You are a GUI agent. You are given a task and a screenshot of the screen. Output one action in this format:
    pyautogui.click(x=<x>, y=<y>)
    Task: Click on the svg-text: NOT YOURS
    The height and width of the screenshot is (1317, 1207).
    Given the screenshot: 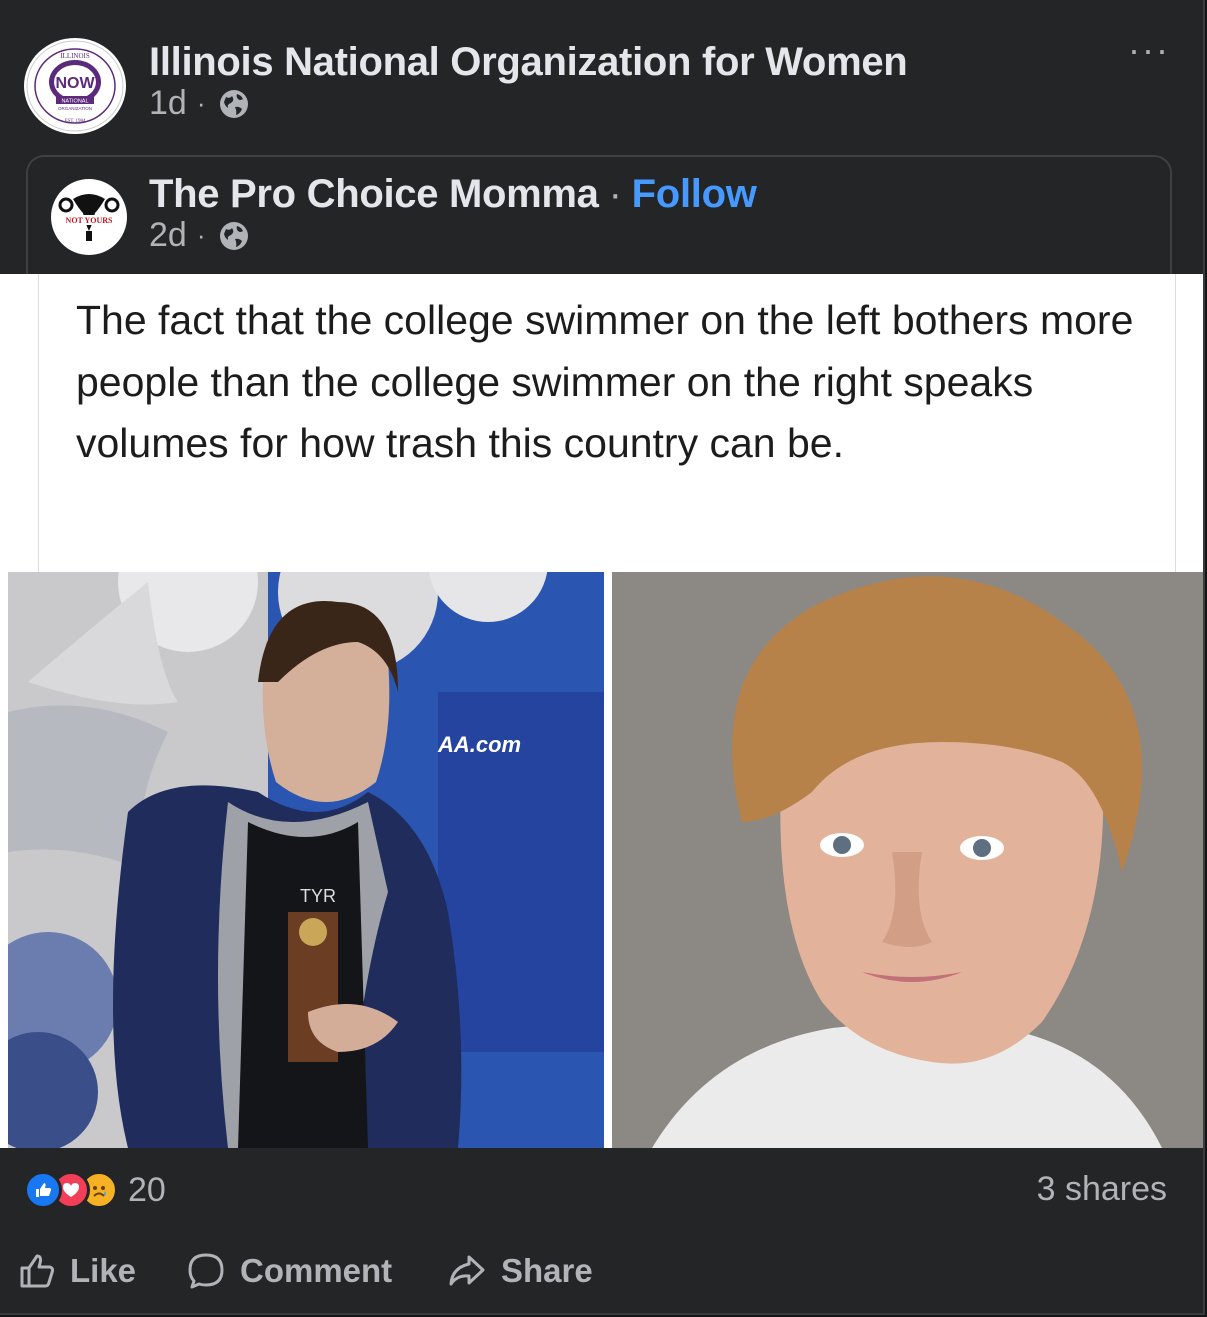 What is the action you would take?
    pyautogui.click(x=89, y=220)
    